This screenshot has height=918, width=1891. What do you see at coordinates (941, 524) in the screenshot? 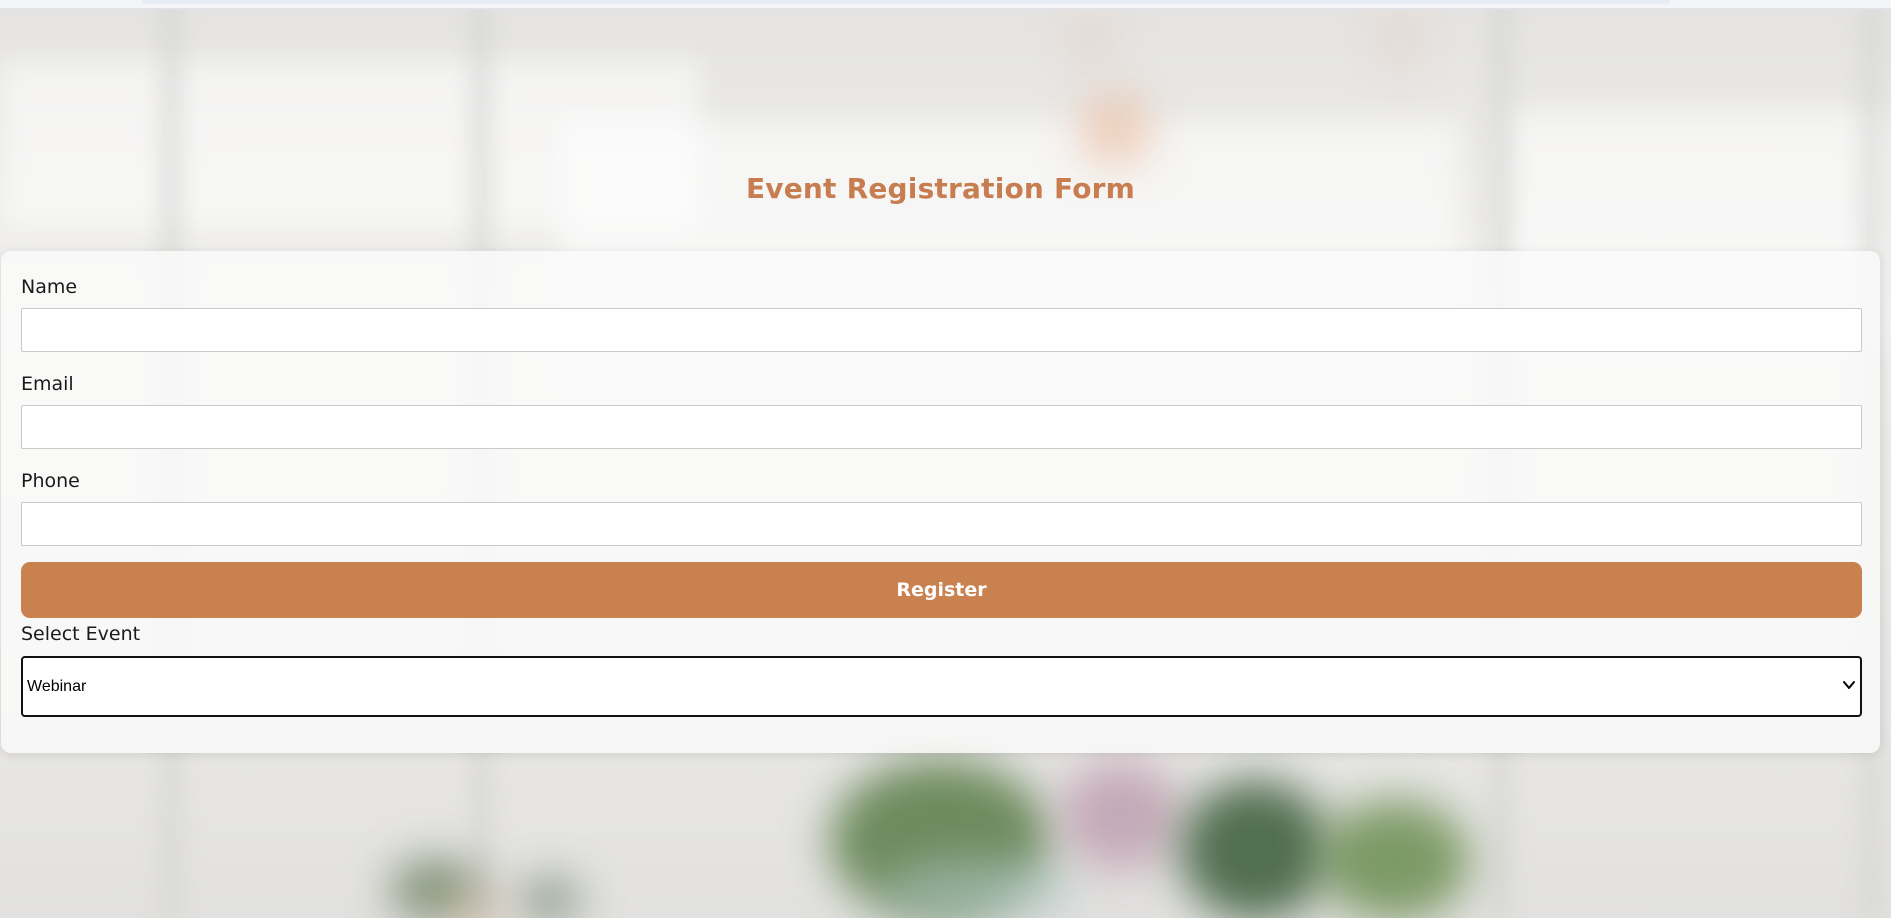
I see `phone-input` at bounding box center [941, 524].